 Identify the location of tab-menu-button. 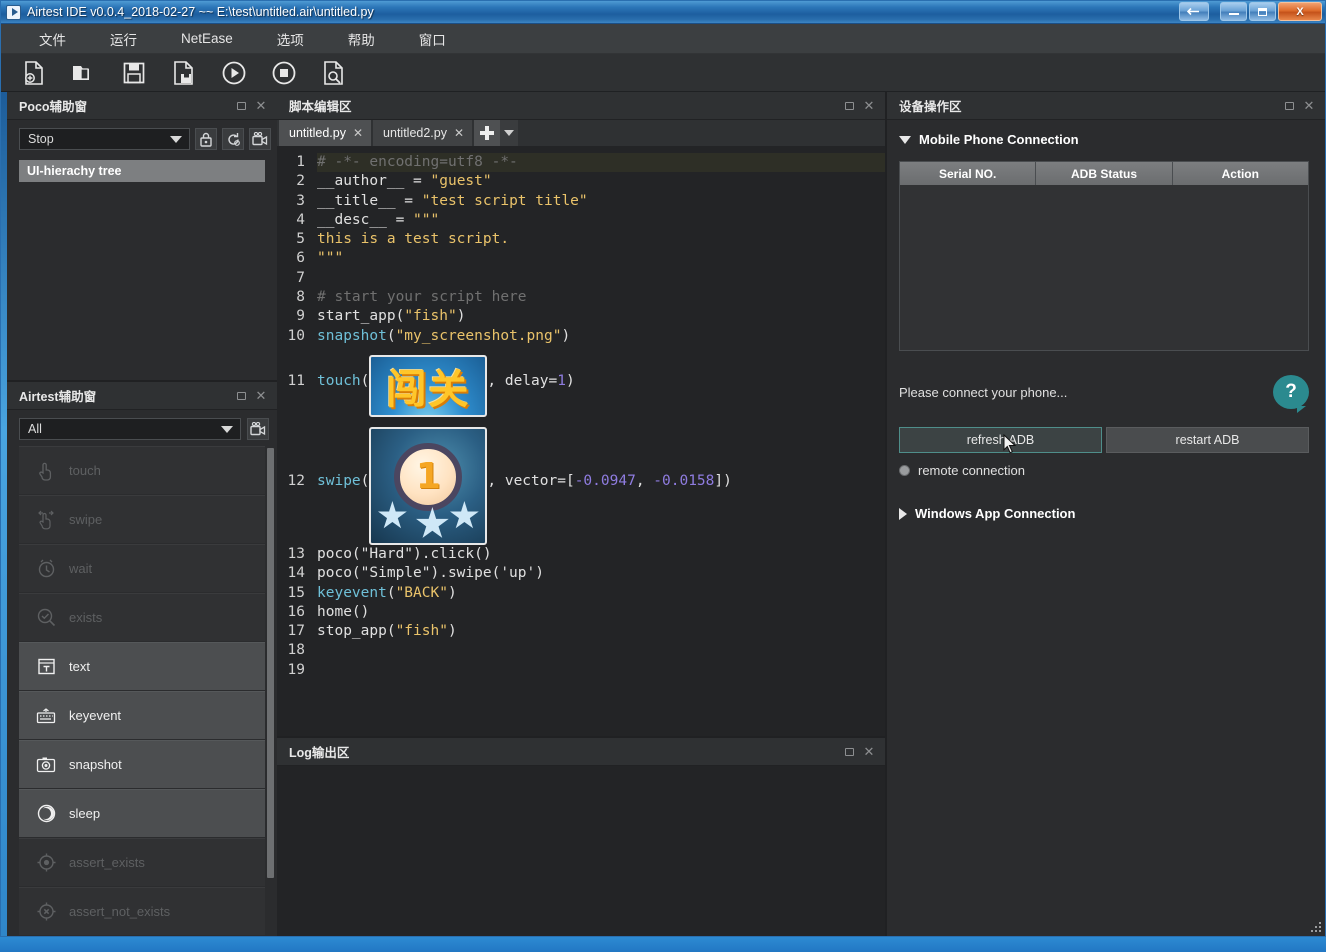
(509, 133).